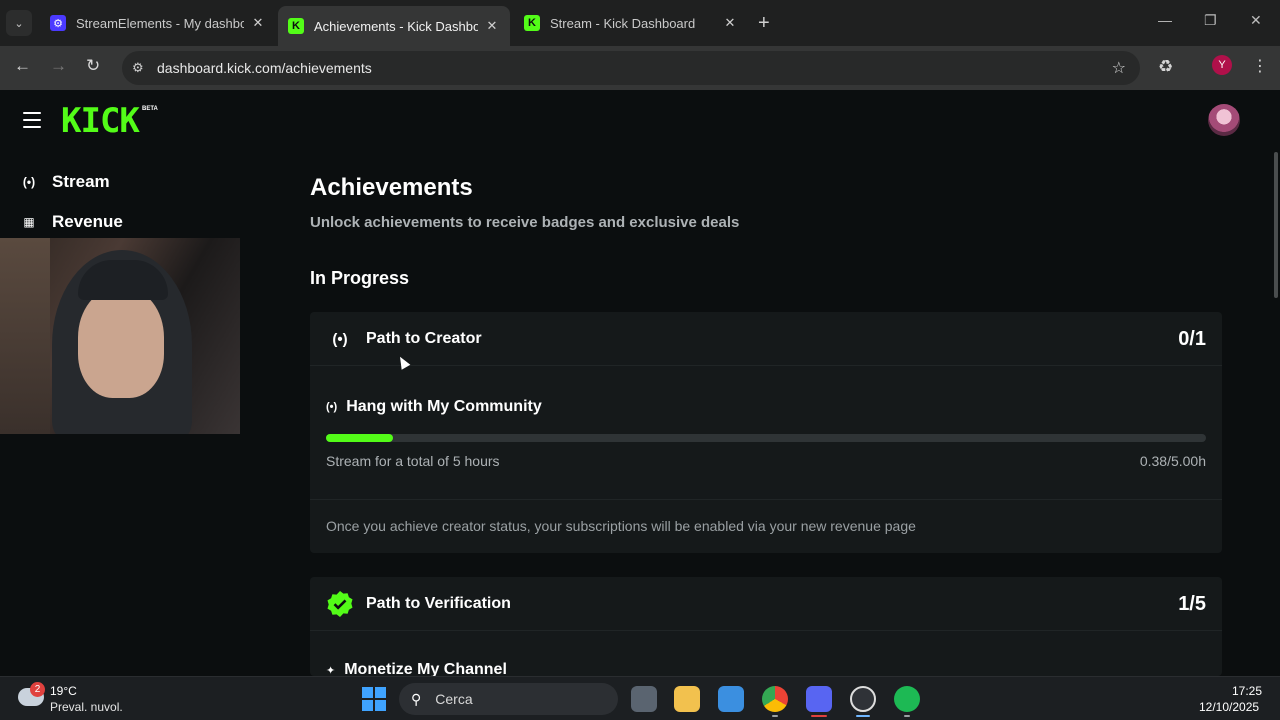 The height and width of the screenshot is (720, 1280). What do you see at coordinates (87, 221) in the screenshot?
I see `sidebar-item-label: Revenue` at bounding box center [87, 221].